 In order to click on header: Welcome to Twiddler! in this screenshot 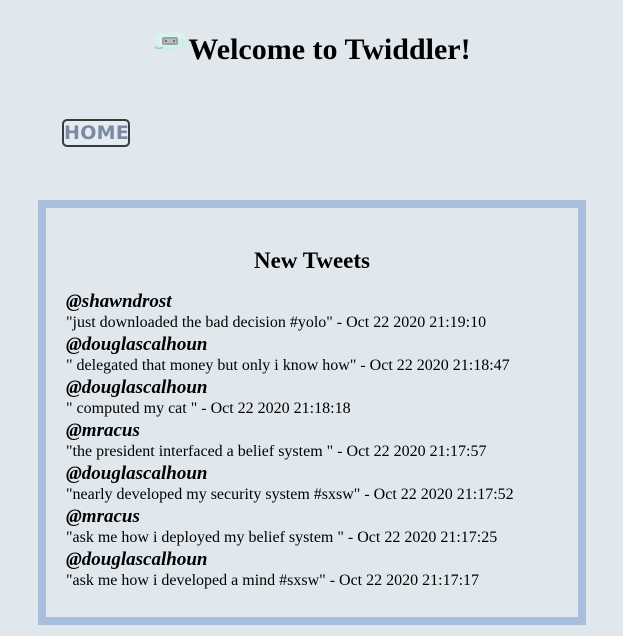, I will do `click(311, 48)`.